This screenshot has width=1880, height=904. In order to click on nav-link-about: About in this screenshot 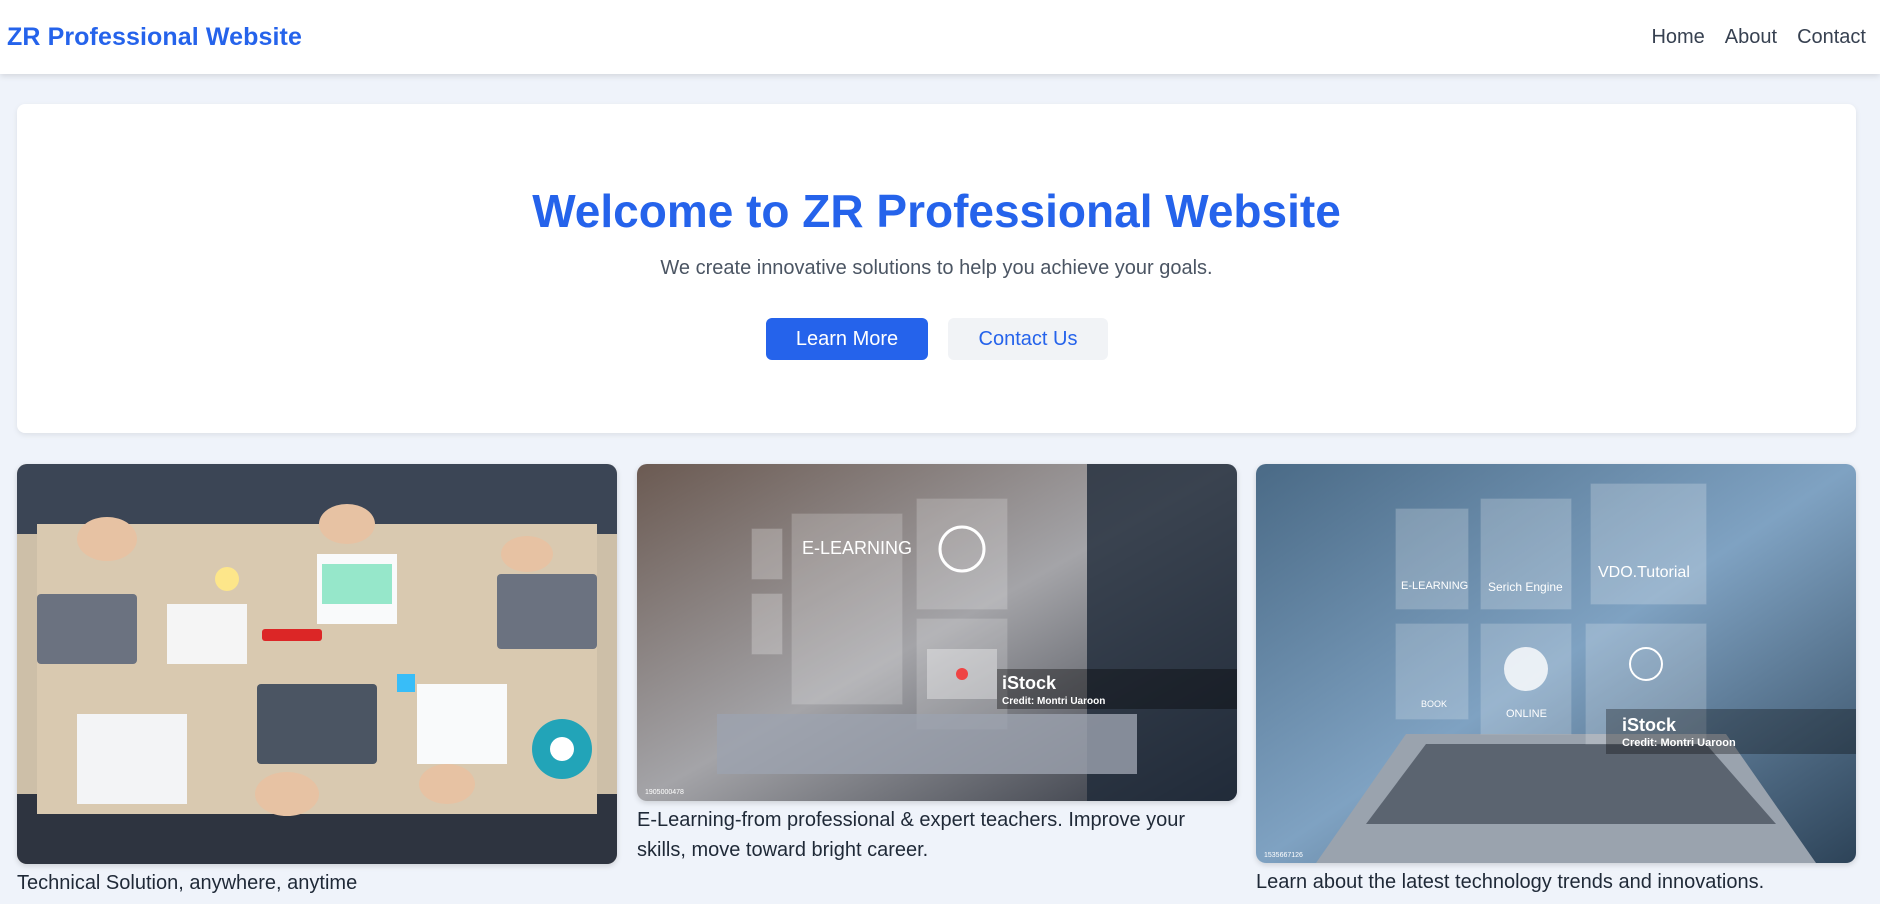, I will do `click(1751, 37)`.